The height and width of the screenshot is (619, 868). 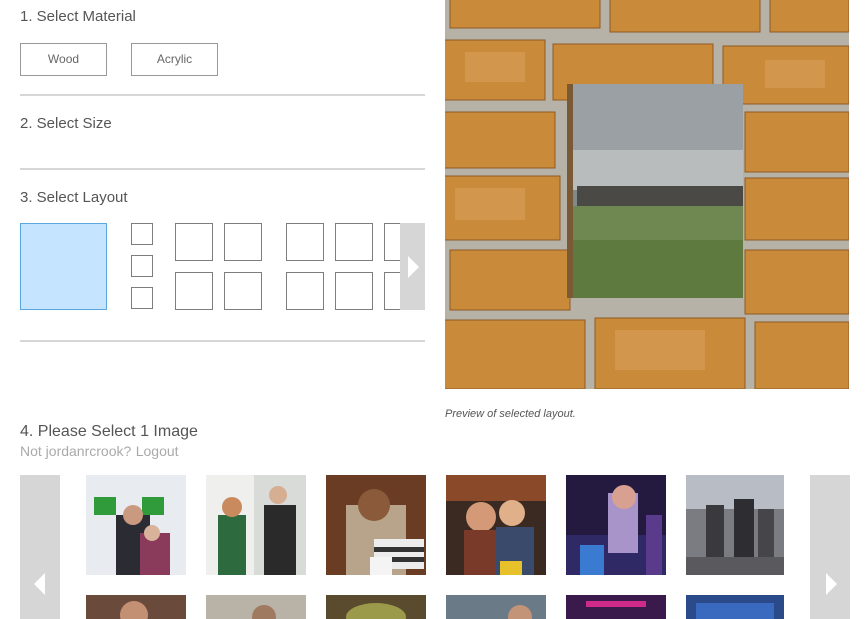 What do you see at coordinates (219, 267) in the screenshot?
I see `layout-grid-2x2` at bounding box center [219, 267].